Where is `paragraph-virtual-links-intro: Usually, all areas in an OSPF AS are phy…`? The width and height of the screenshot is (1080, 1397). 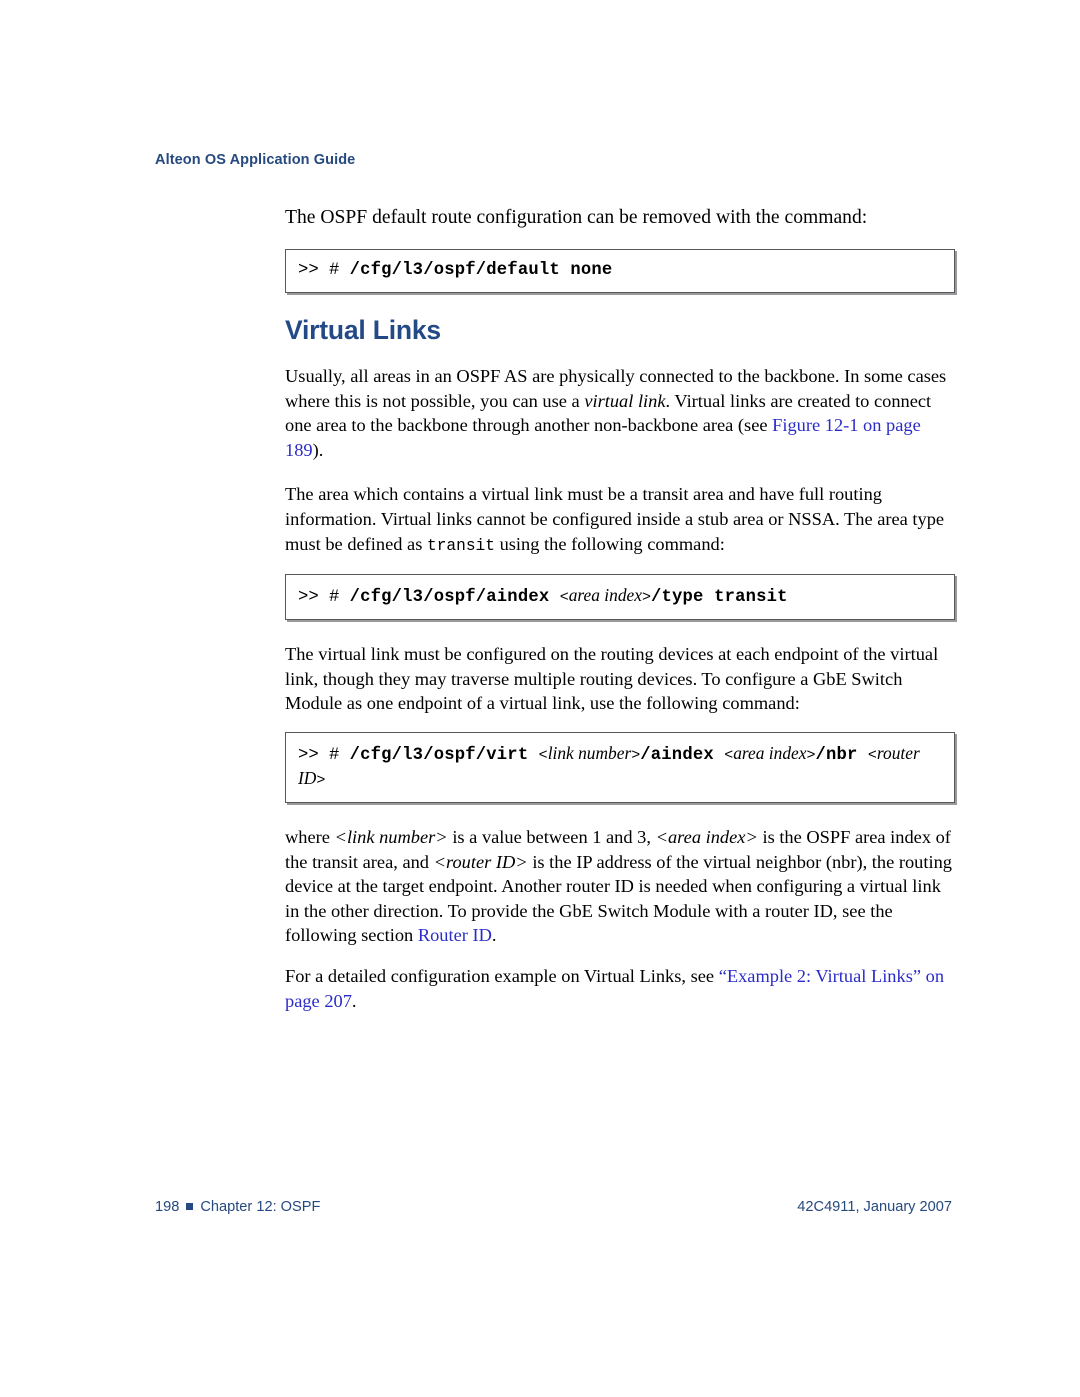 paragraph-virtual-links-intro: Usually, all areas in an OSPF AS are phy… is located at coordinates (620, 413).